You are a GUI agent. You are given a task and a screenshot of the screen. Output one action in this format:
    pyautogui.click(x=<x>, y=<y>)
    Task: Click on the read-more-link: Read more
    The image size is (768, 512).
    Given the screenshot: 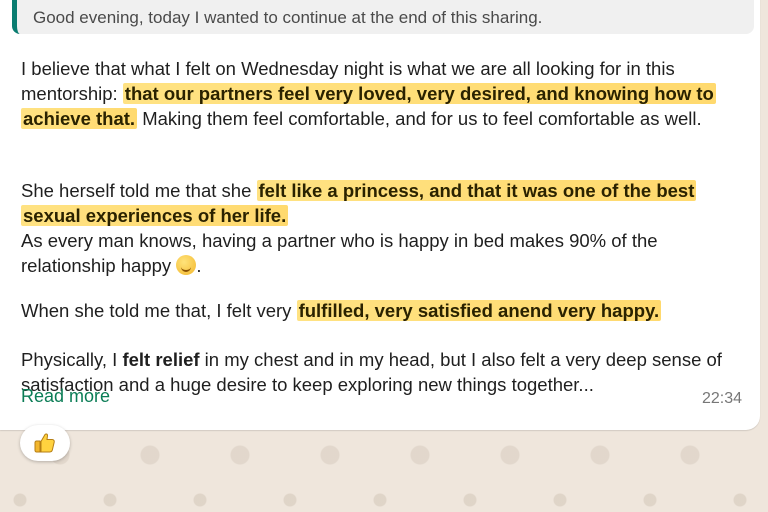 What is the action you would take?
    pyautogui.click(x=65, y=396)
    